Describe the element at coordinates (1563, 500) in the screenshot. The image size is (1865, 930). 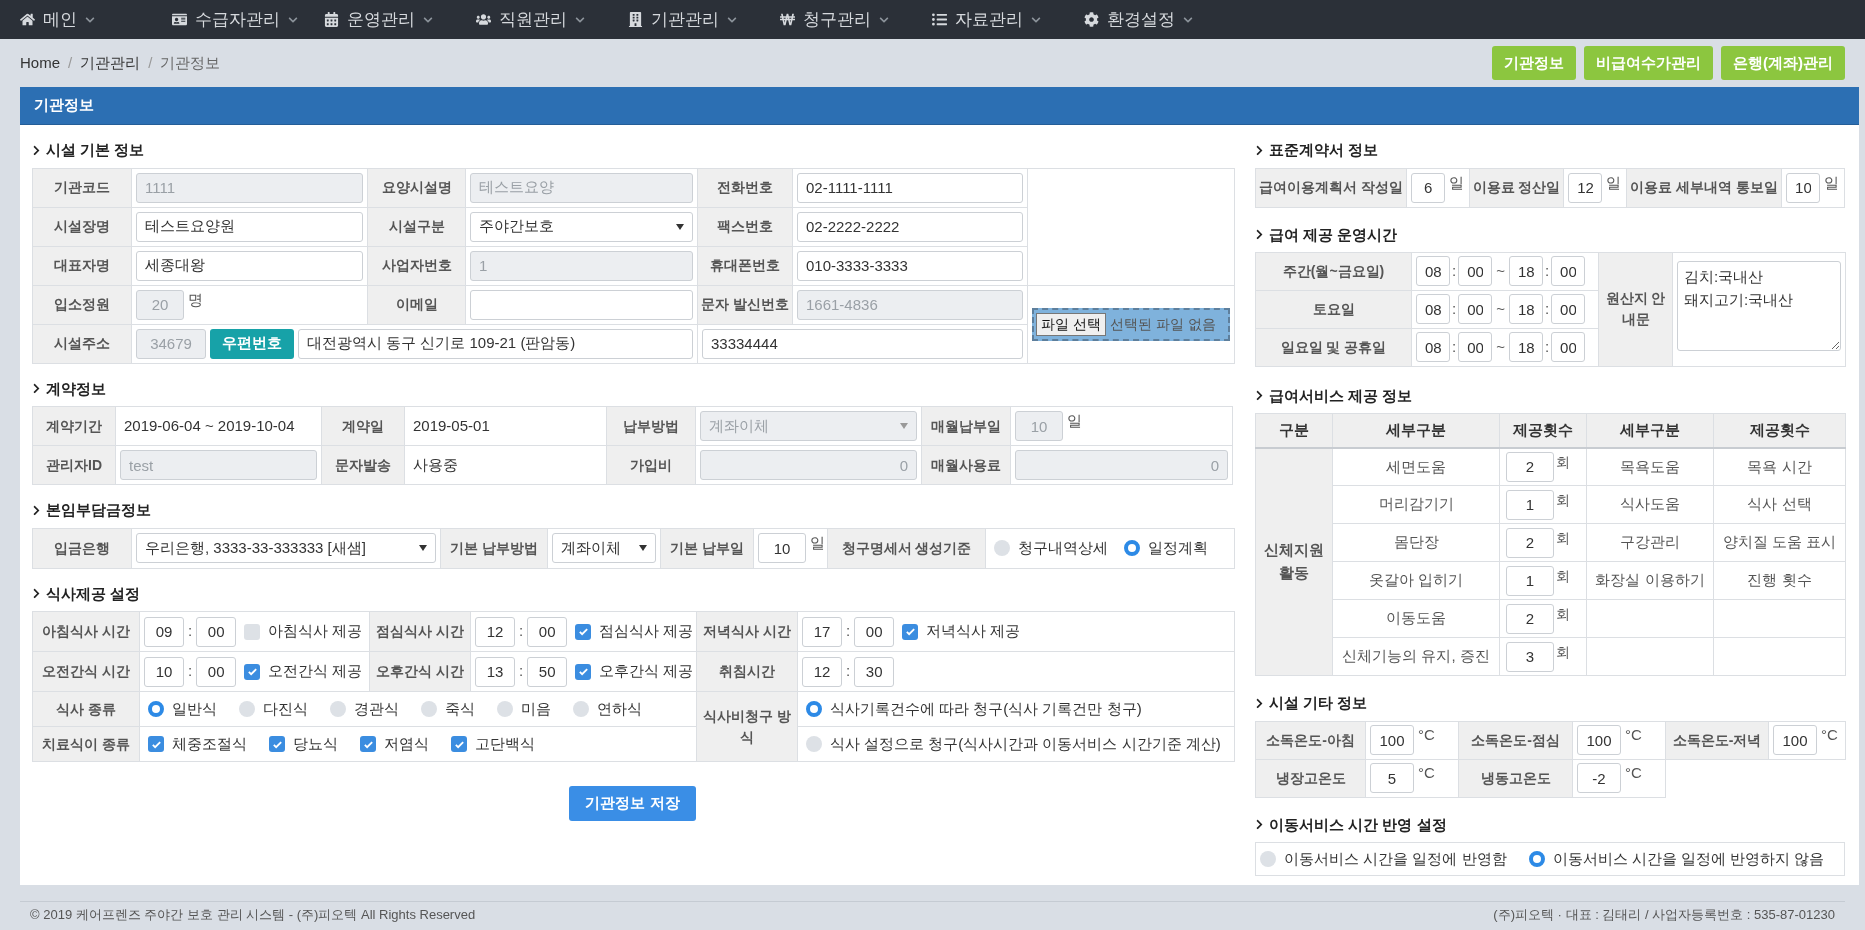
I see `unit-label: 회` at that location.